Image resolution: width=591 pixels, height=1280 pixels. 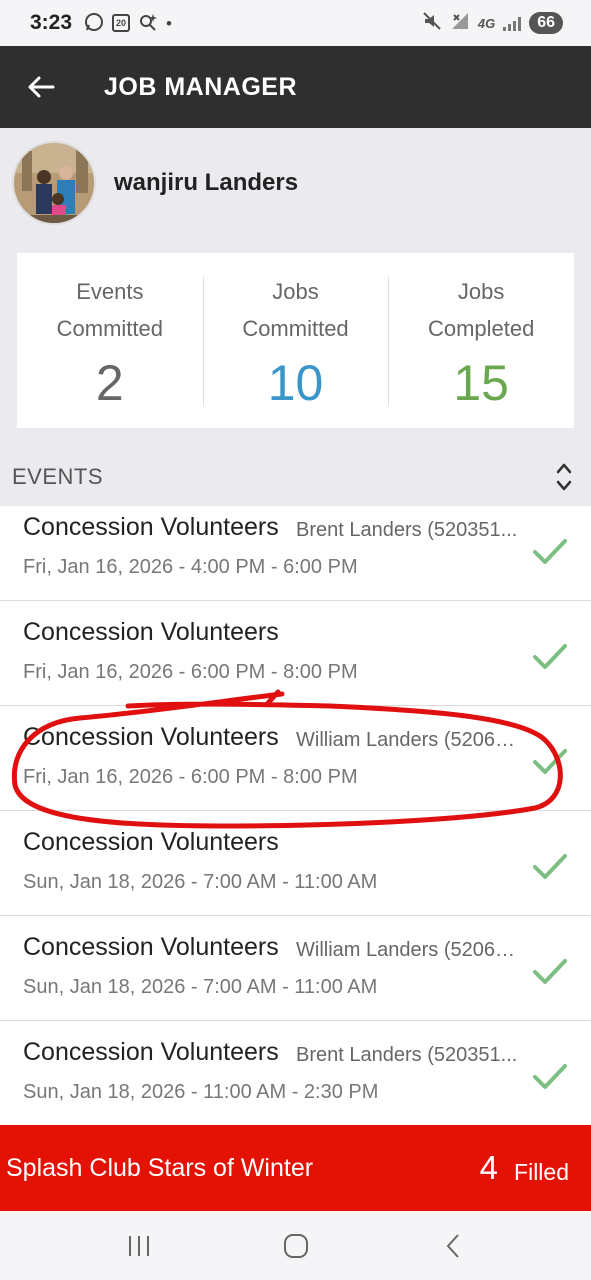 What do you see at coordinates (201, 86) in the screenshot?
I see `page-title: JOB MANAGER` at bounding box center [201, 86].